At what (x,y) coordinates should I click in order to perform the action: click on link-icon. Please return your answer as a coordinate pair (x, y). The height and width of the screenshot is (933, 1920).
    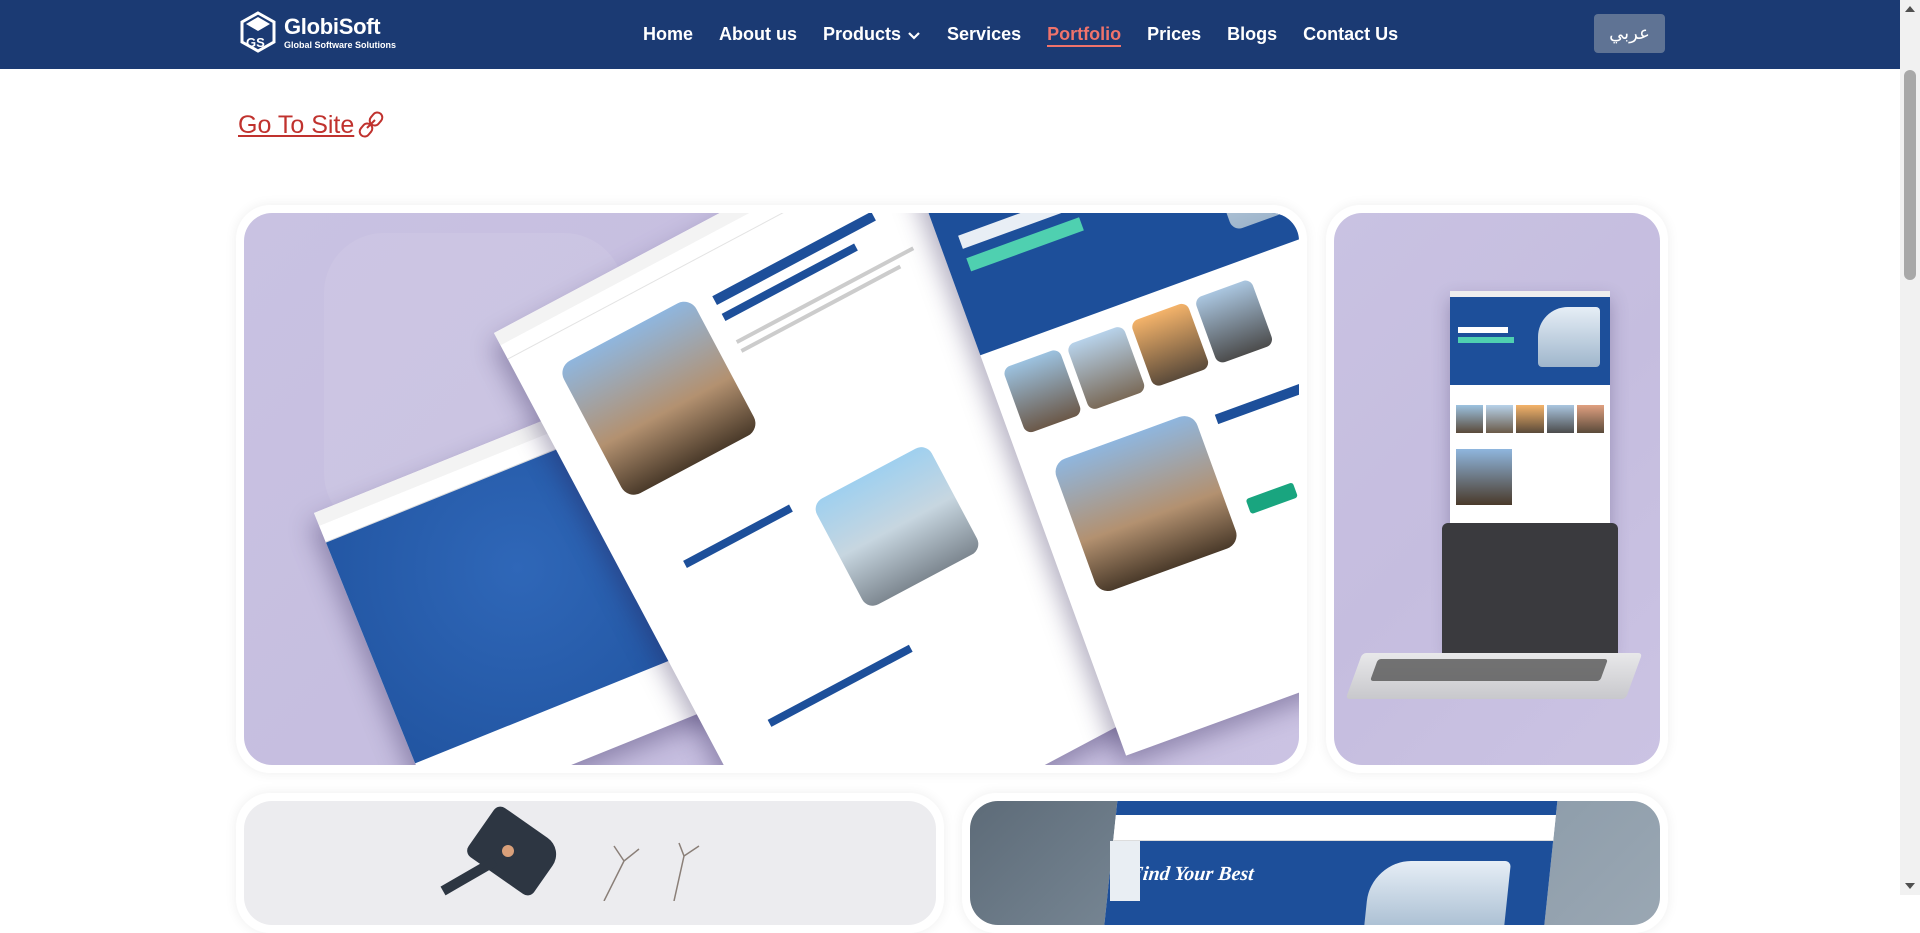
    Looking at the image, I should click on (371, 124).